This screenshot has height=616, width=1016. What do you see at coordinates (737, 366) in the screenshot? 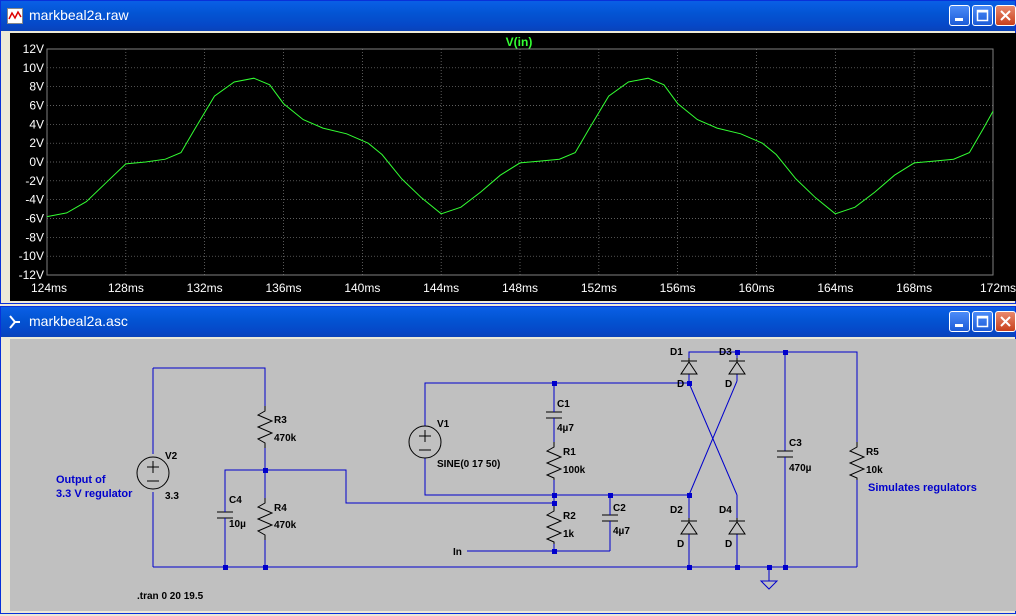
I see `diode-d3` at bounding box center [737, 366].